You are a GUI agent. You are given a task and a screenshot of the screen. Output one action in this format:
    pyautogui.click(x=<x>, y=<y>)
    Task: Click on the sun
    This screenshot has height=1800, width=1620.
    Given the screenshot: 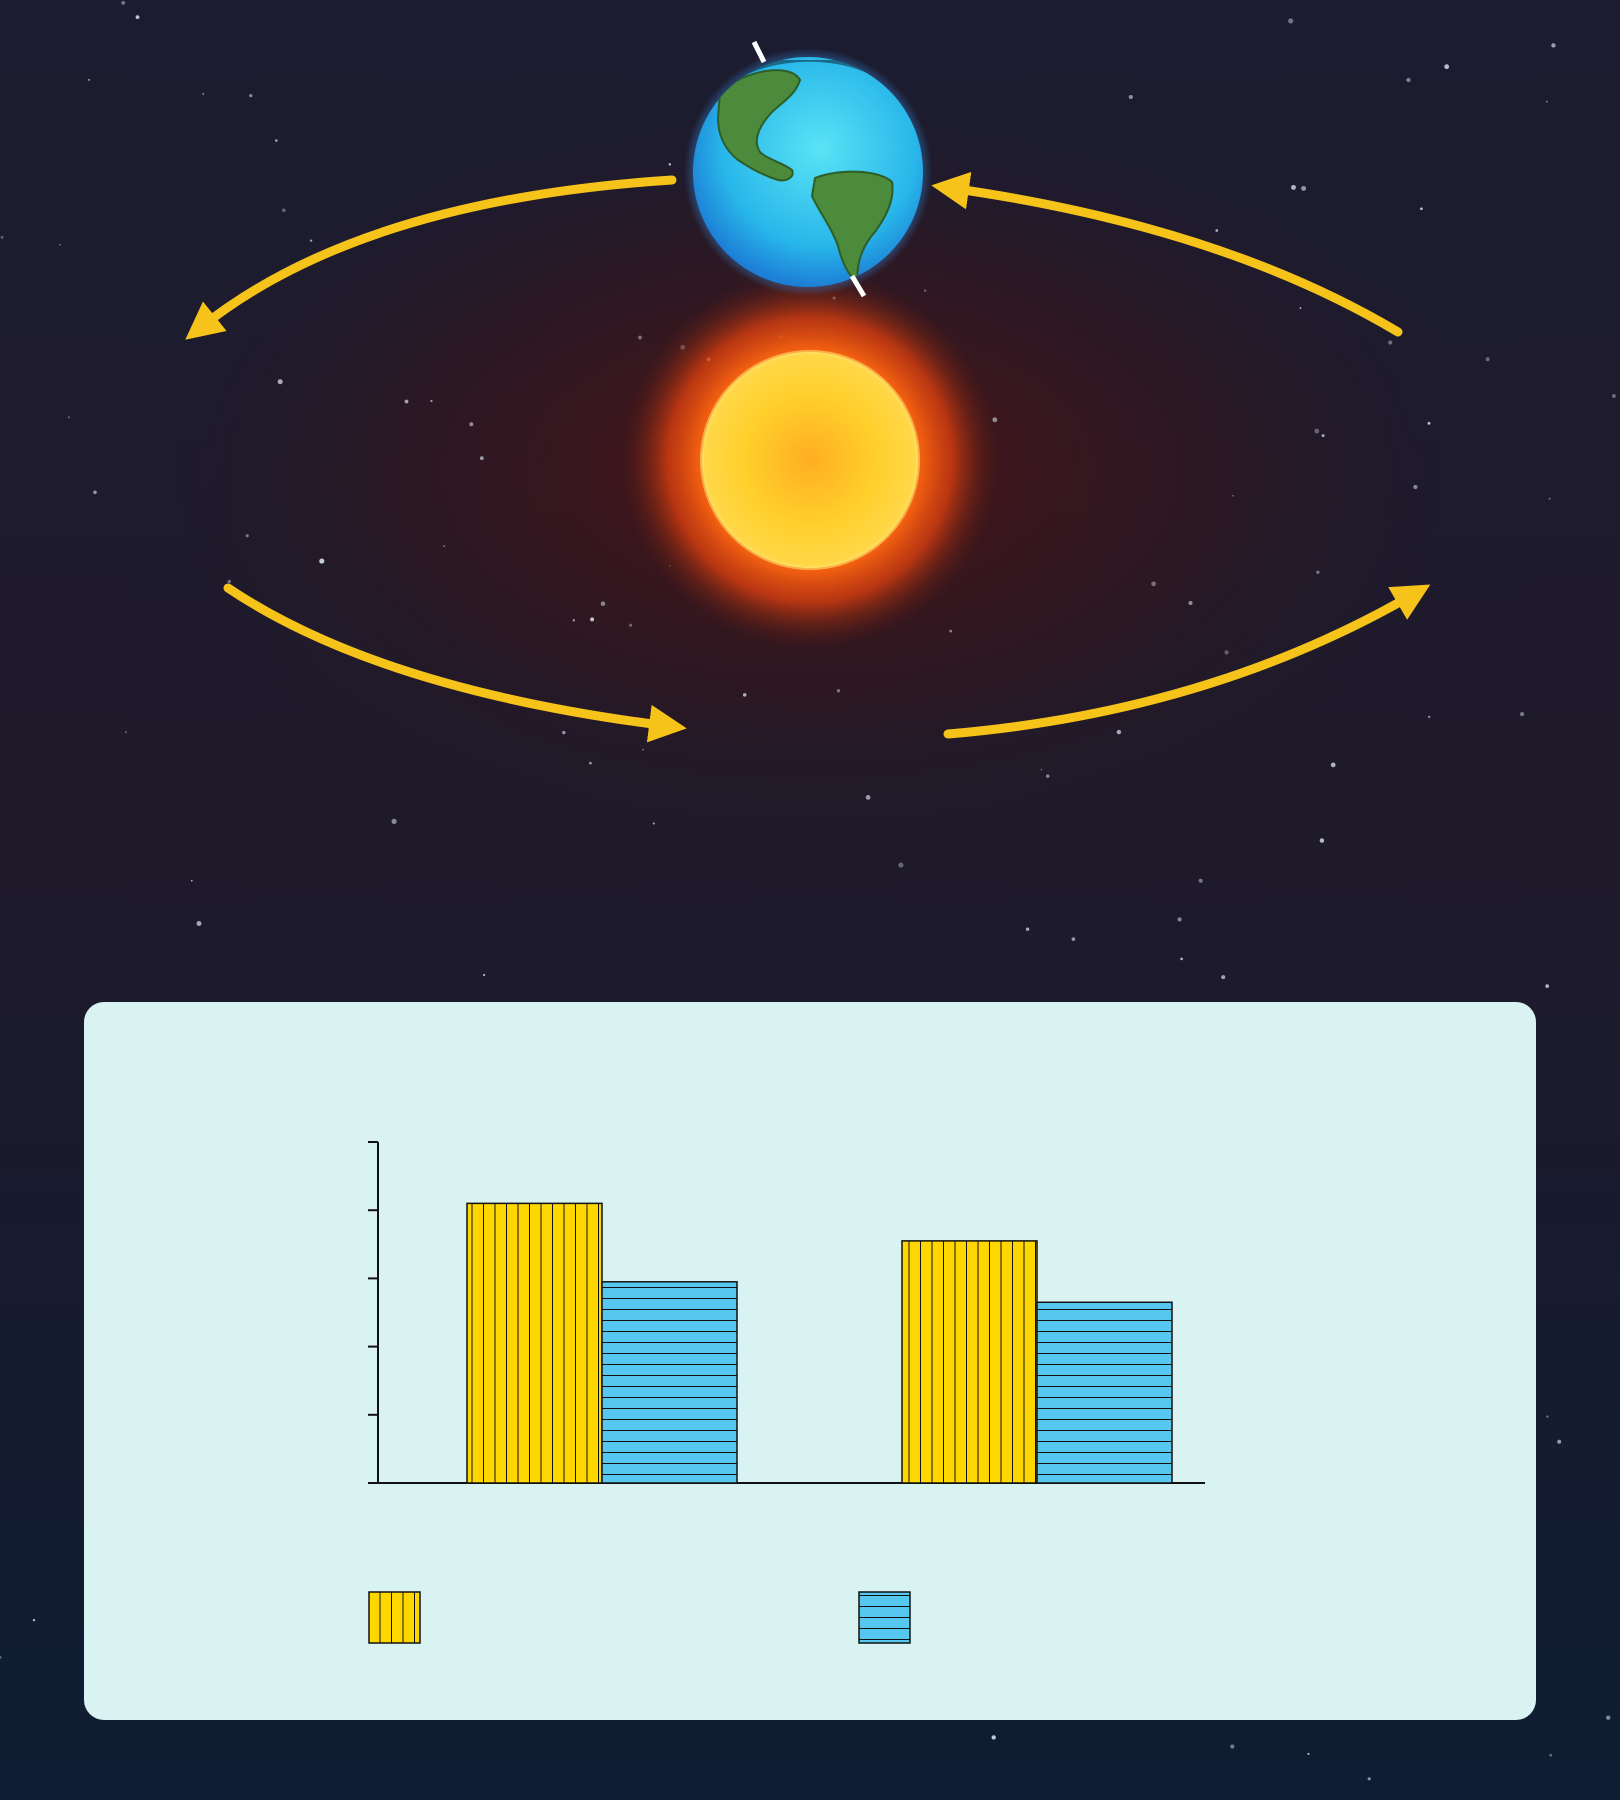 What is the action you would take?
    pyautogui.click(x=810, y=460)
    